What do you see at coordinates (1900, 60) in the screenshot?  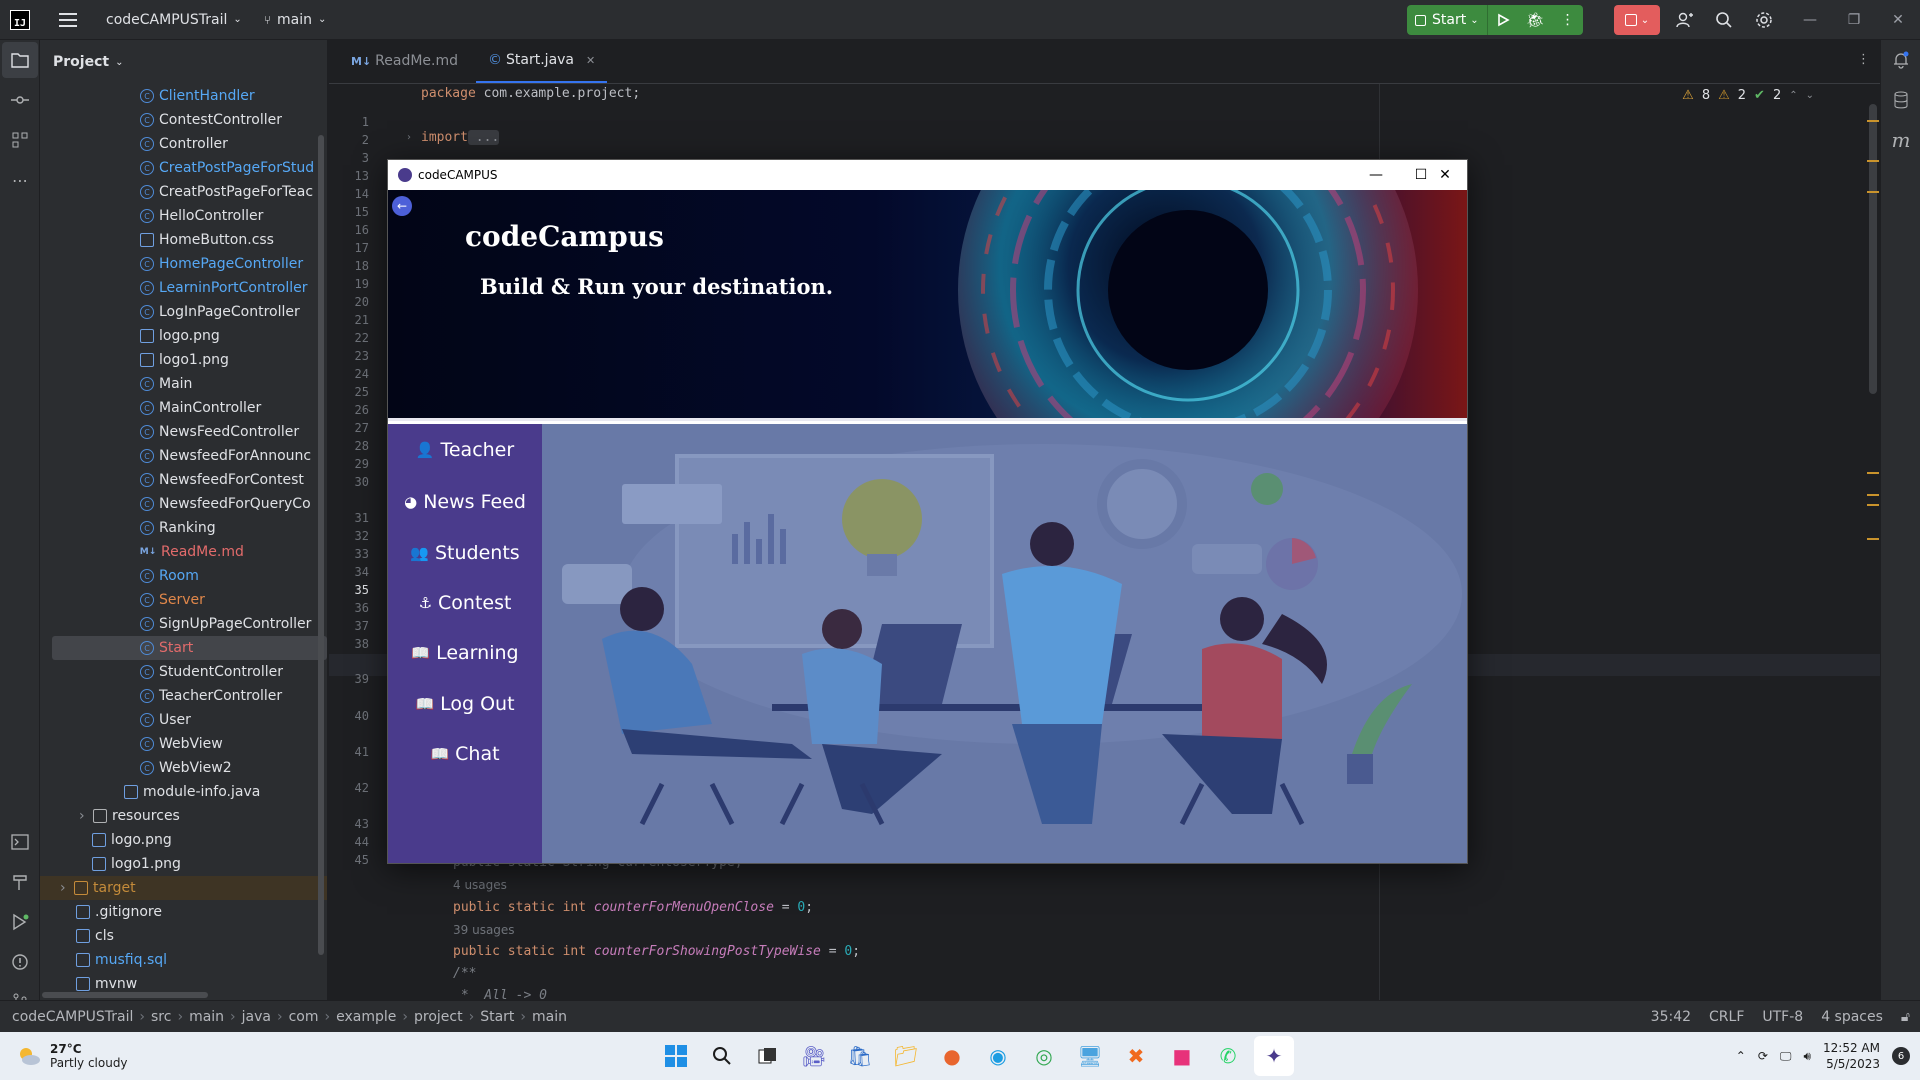 I see `notifications-bell-icon` at bounding box center [1900, 60].